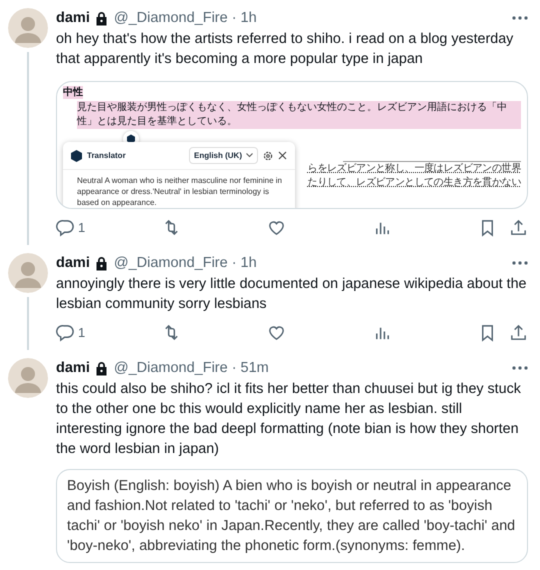 The width and height of the screenshot is (540, 570). What do you see at coordinates (223, 155) in the screenshot?
I see `language-dropdown: English (UK)` at bounding box center [223, 155].